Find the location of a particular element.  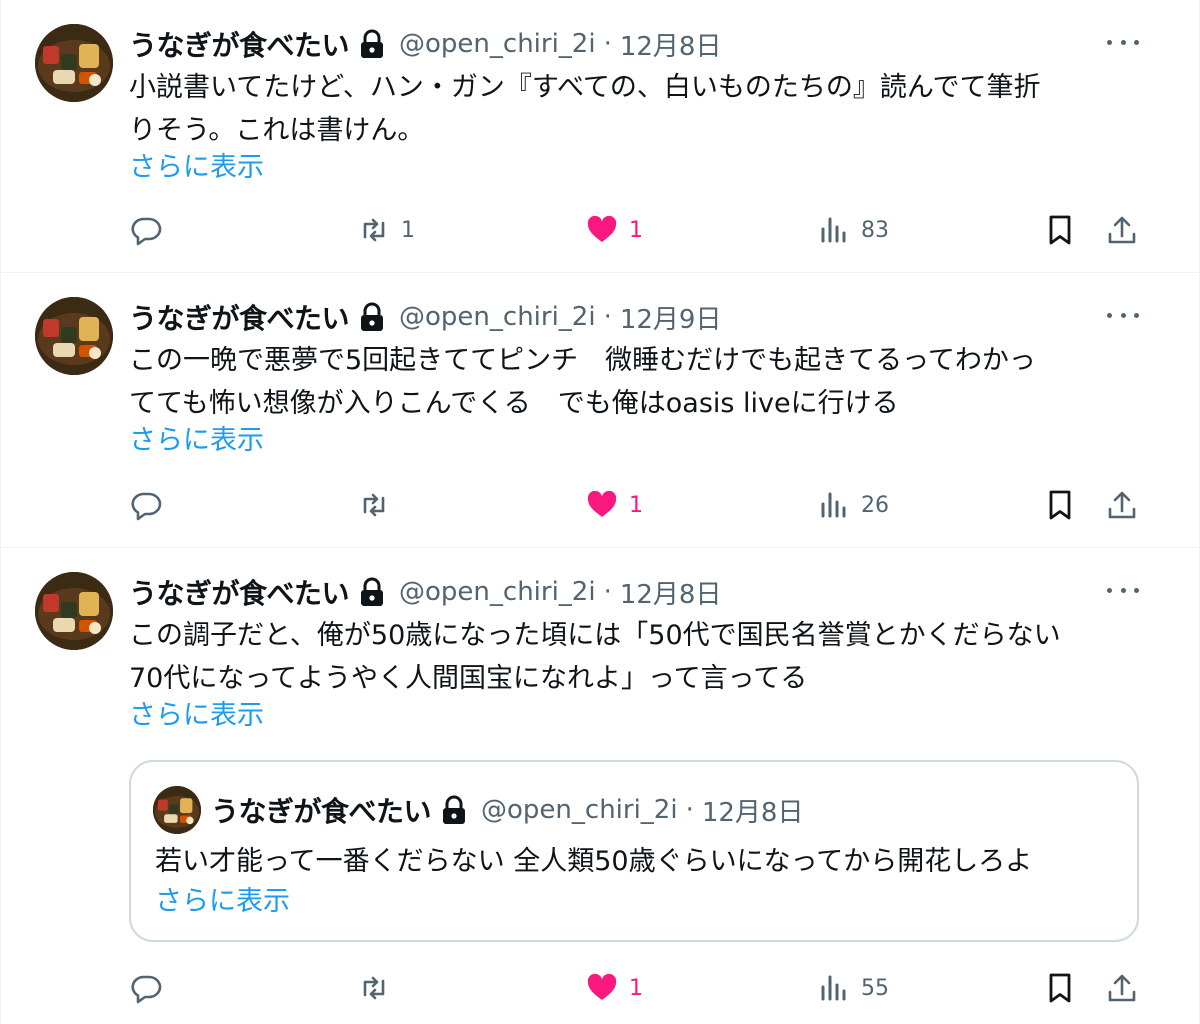

tweet-date: 12月9日 is located at coordinates (671, 317).